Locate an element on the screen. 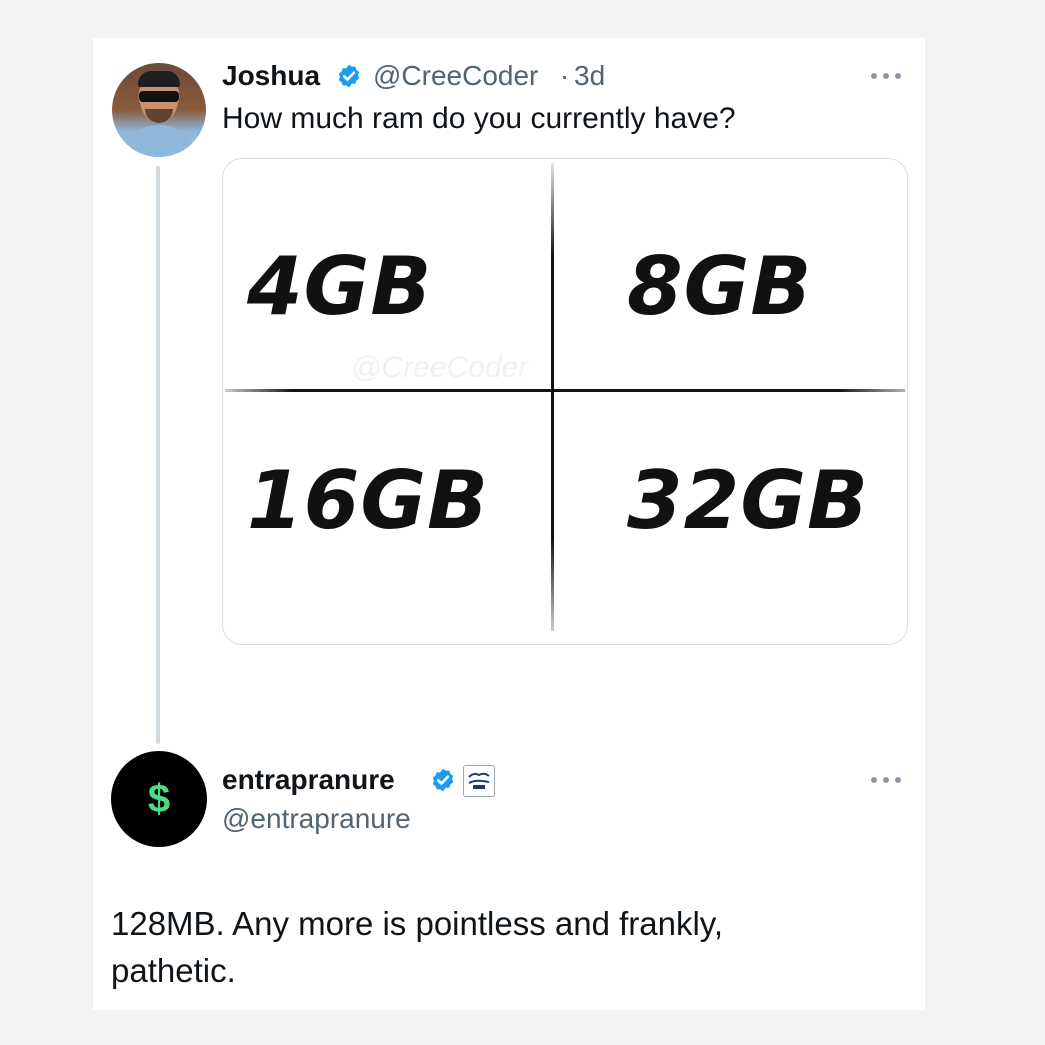 The height and width of the screenshot is (1045, 1045). dollar-sign-icon: $ is located at coordinates (159, 799).